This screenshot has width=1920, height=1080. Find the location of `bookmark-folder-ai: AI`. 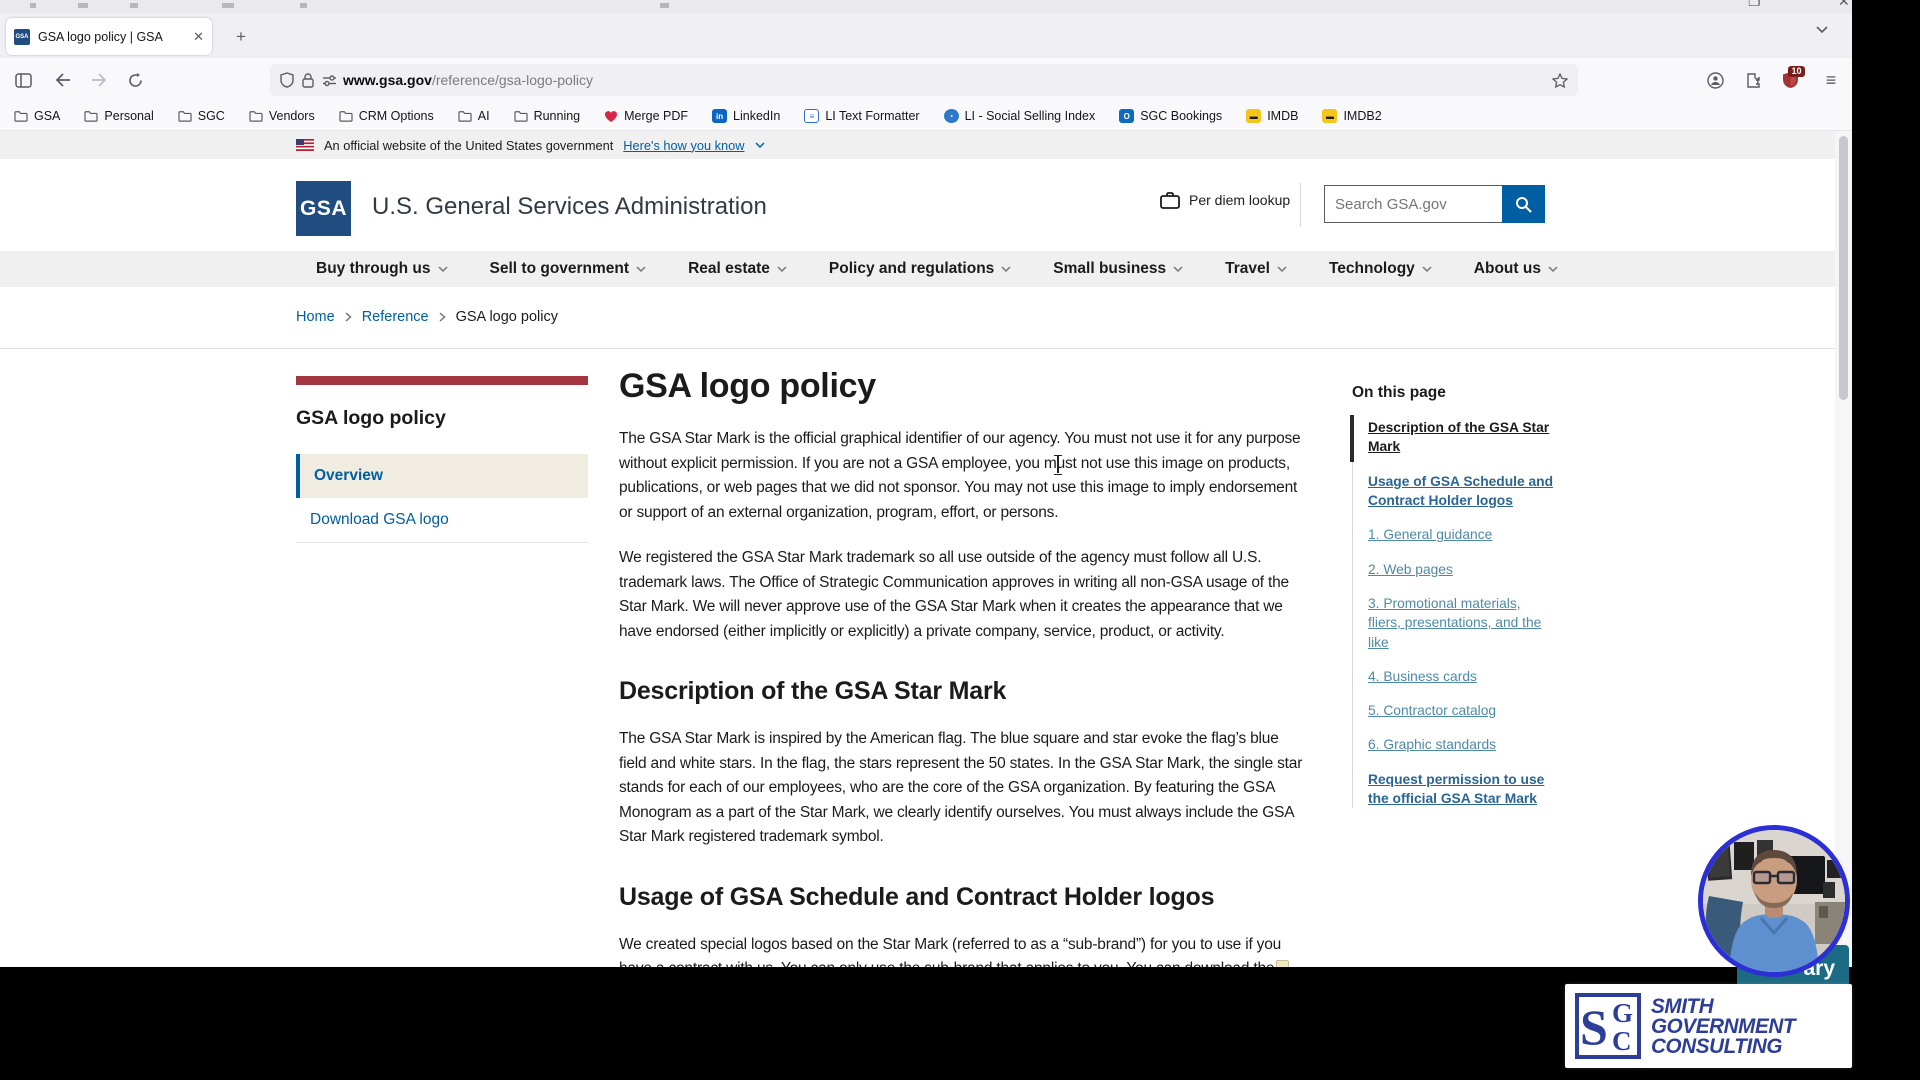

bookmark-folder-ai: AI is located at coordinates (474, 116).